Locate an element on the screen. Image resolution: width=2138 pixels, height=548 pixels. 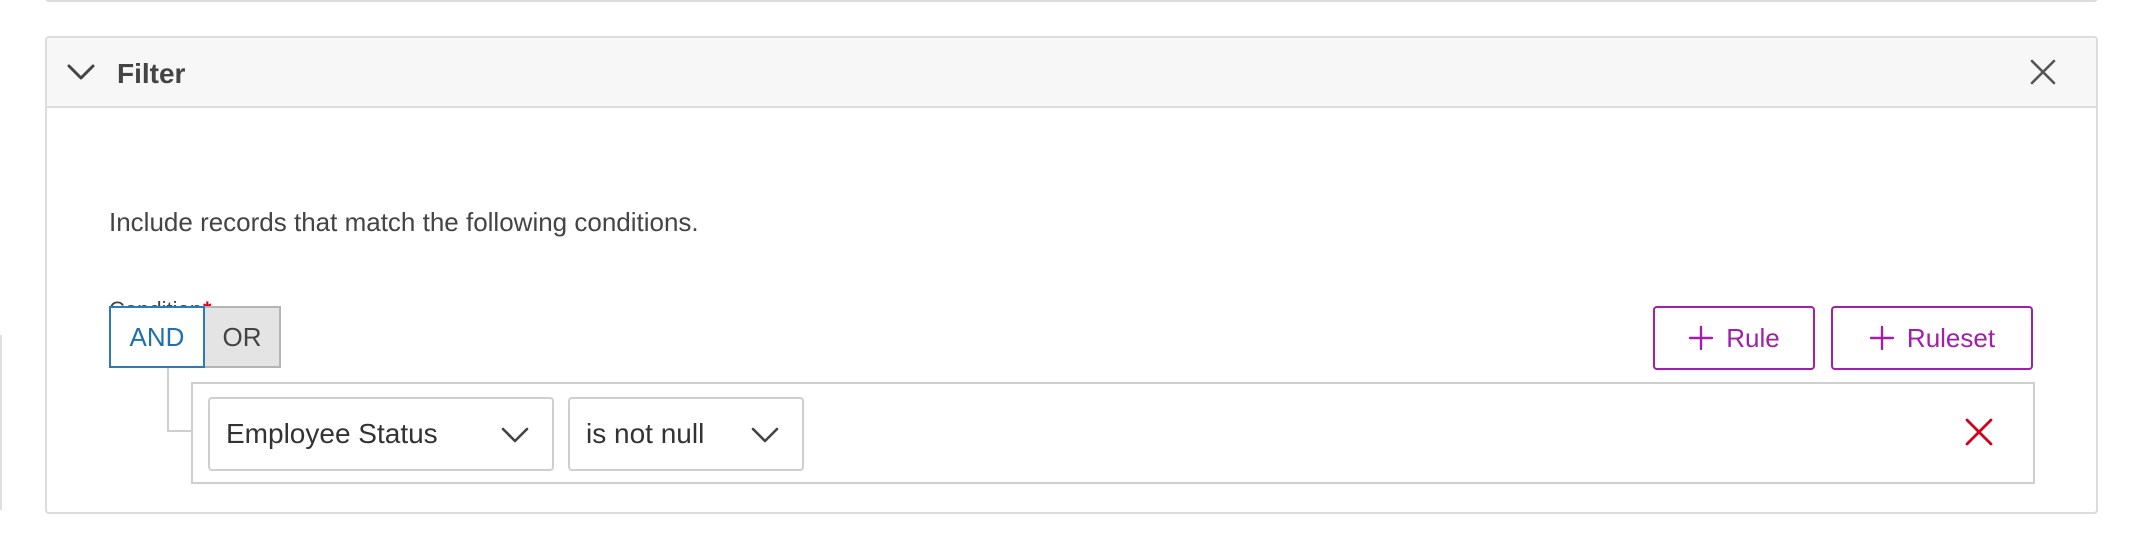
add-rule-label: Rule is located at coordinates (1753, 337).